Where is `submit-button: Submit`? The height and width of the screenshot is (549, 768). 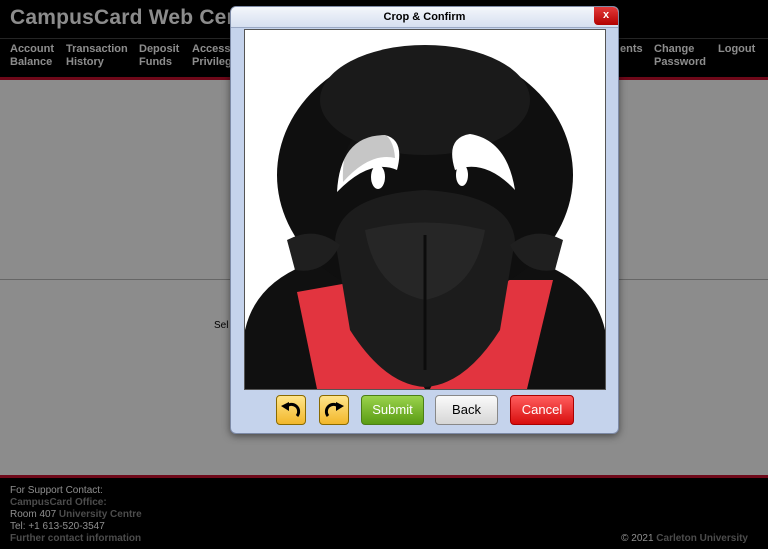
submit-button: Submit is located at coordinates (392, 410).